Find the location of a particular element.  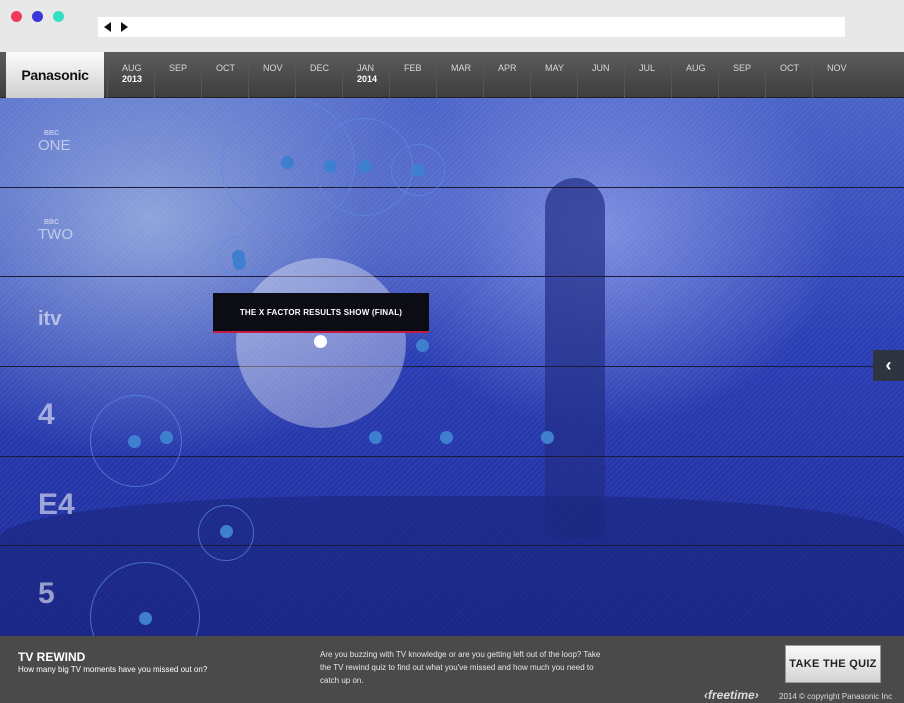

chevron-left-icon: ‹ is located at coordinates (888, 365).